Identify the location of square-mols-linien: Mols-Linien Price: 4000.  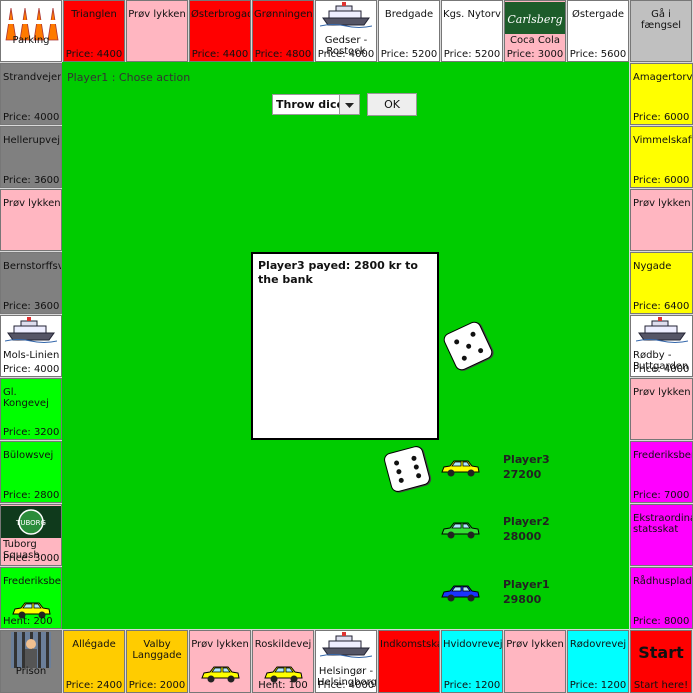
(31, 346).